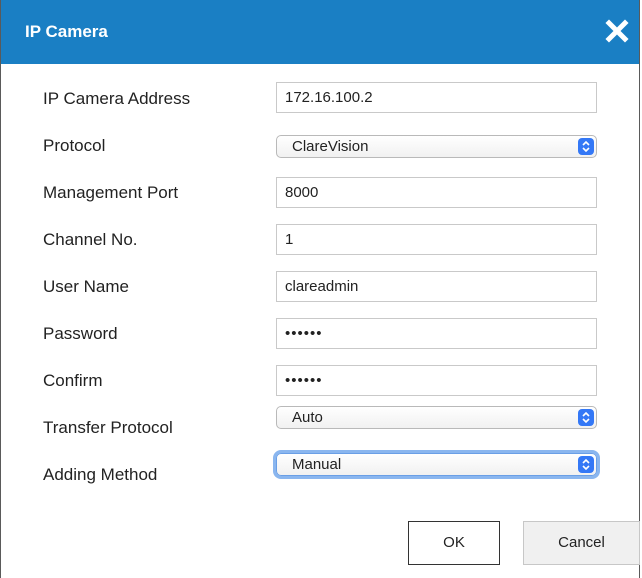  I want to click on protocol-label: Protocol, so click(74, 145).